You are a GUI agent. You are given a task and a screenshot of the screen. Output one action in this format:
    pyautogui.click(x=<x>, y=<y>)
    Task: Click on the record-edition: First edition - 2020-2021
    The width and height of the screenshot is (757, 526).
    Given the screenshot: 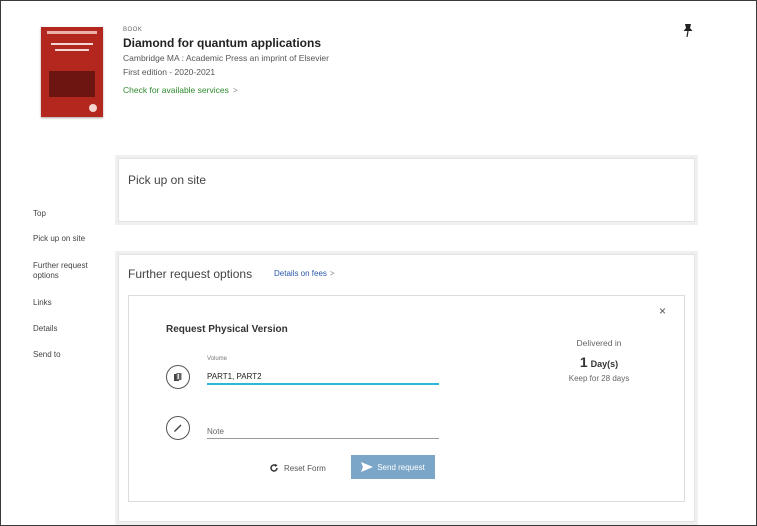 What is the action you would take?
    pyautogui.click(x=169, y=72)
    